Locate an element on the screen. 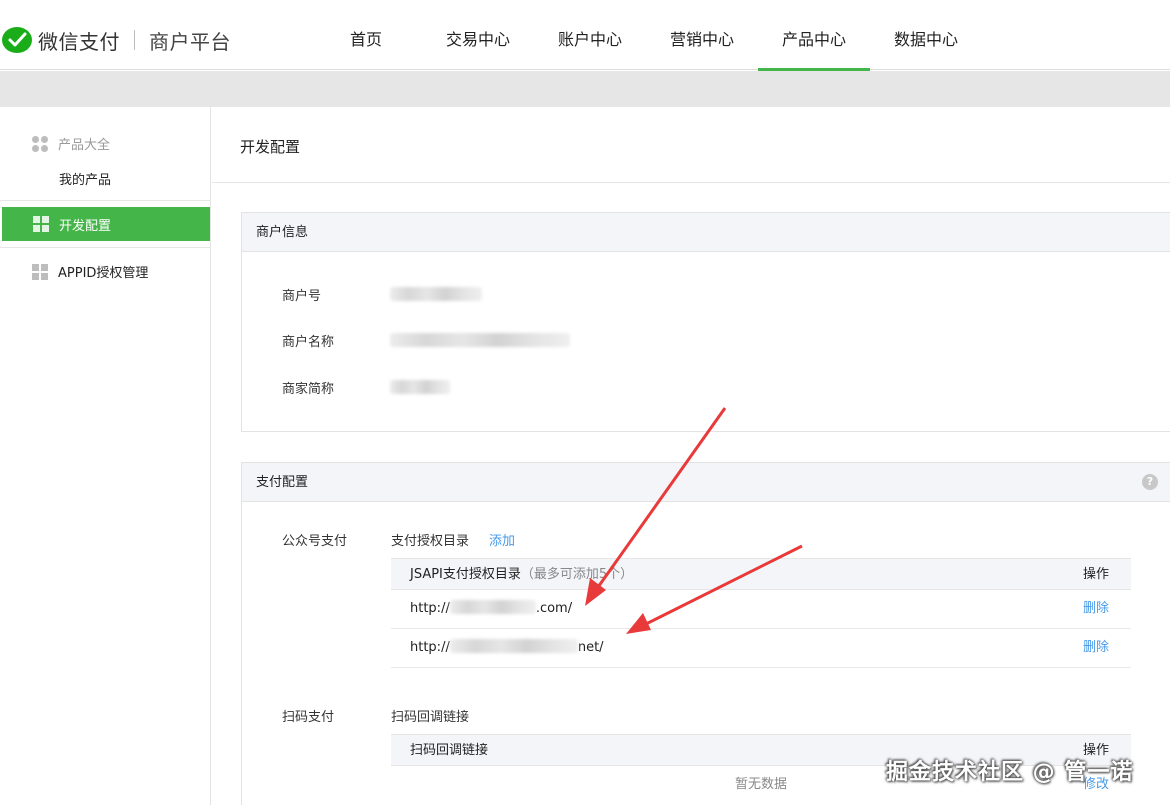 This screenshot has width=1170, height=805. native-pay-label: 扫码支付 is located at coordinates (308, 717).